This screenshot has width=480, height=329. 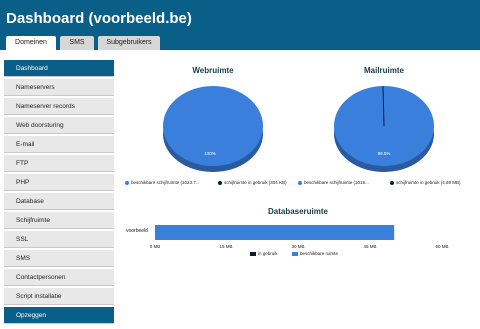 What do you see at coordinates (155, 246) in the screenshot?
I see `x-tick-0: 0 MB` at bounding box center [155, 246].